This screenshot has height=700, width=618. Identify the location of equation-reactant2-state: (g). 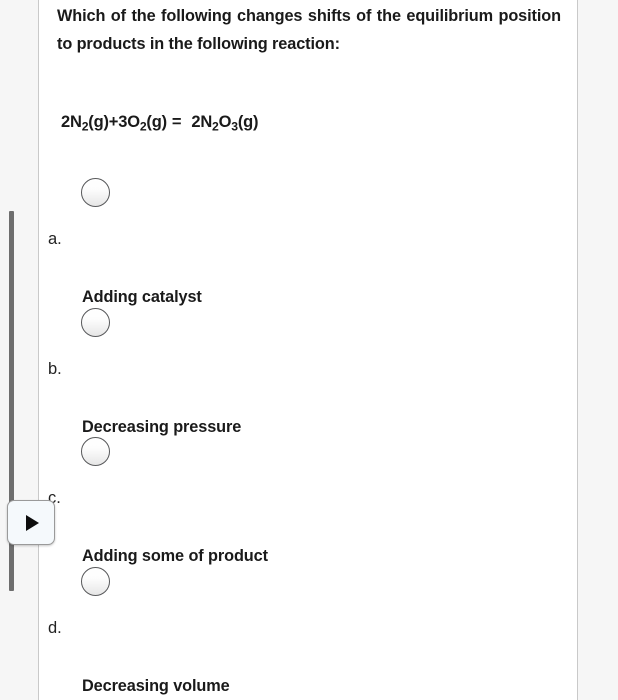
(156, 122).